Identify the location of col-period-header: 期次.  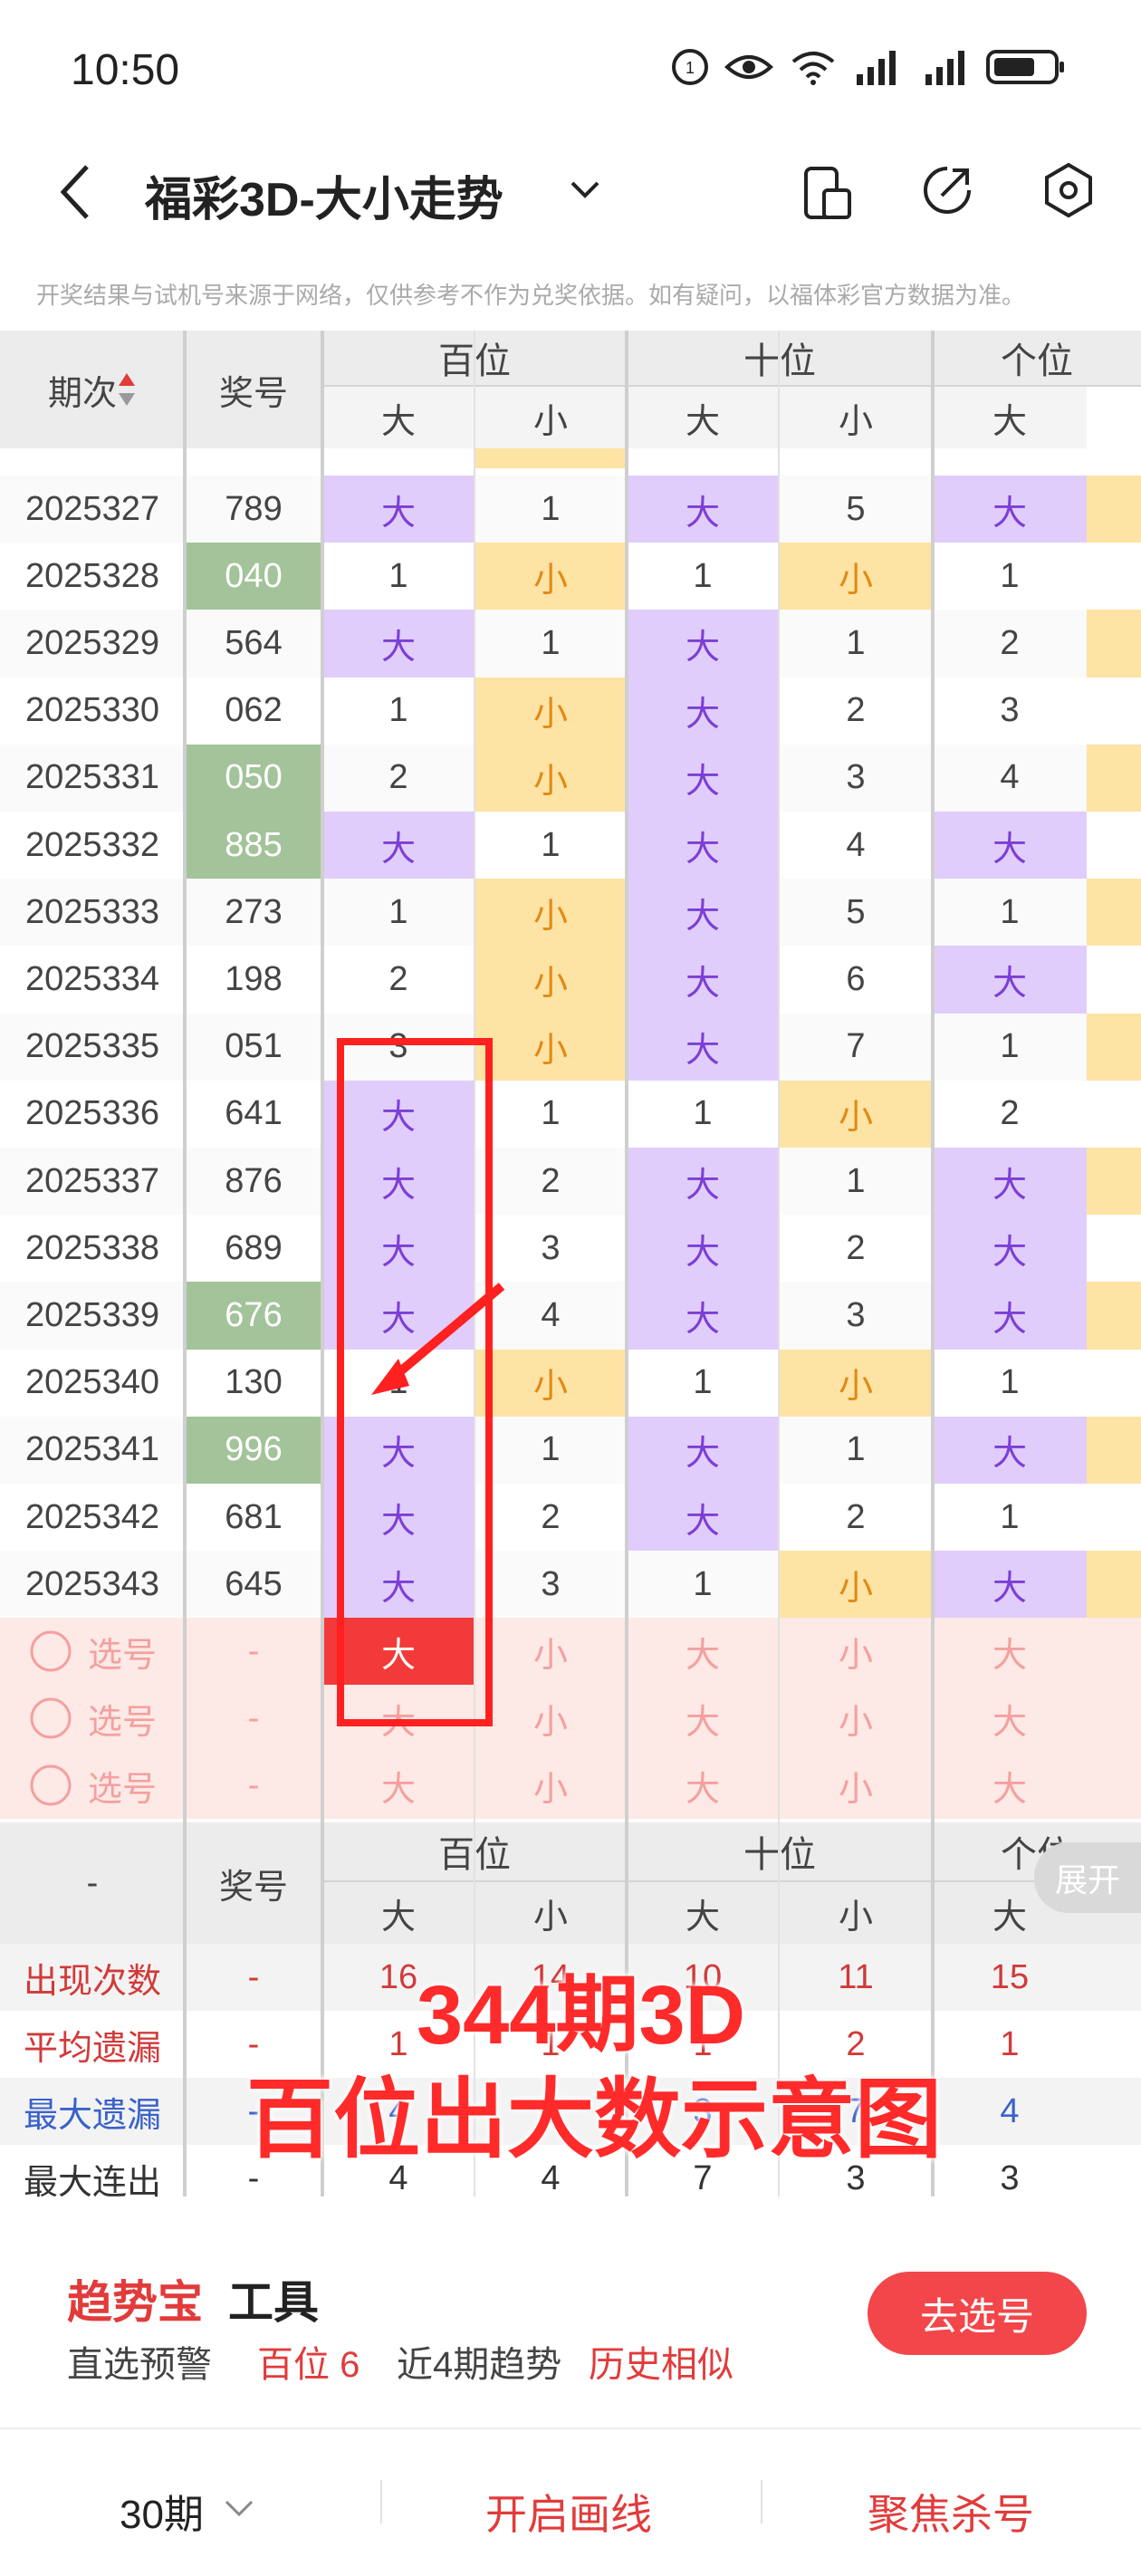
(92, 389).